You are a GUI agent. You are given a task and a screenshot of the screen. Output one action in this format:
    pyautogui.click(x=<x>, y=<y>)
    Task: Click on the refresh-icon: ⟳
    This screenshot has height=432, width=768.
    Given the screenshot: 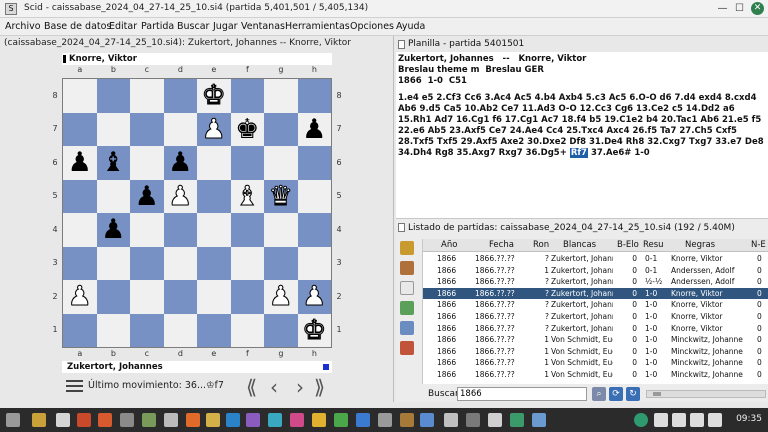 What is the action you would take?
    pyautogui.click(x=616, y=394)
    